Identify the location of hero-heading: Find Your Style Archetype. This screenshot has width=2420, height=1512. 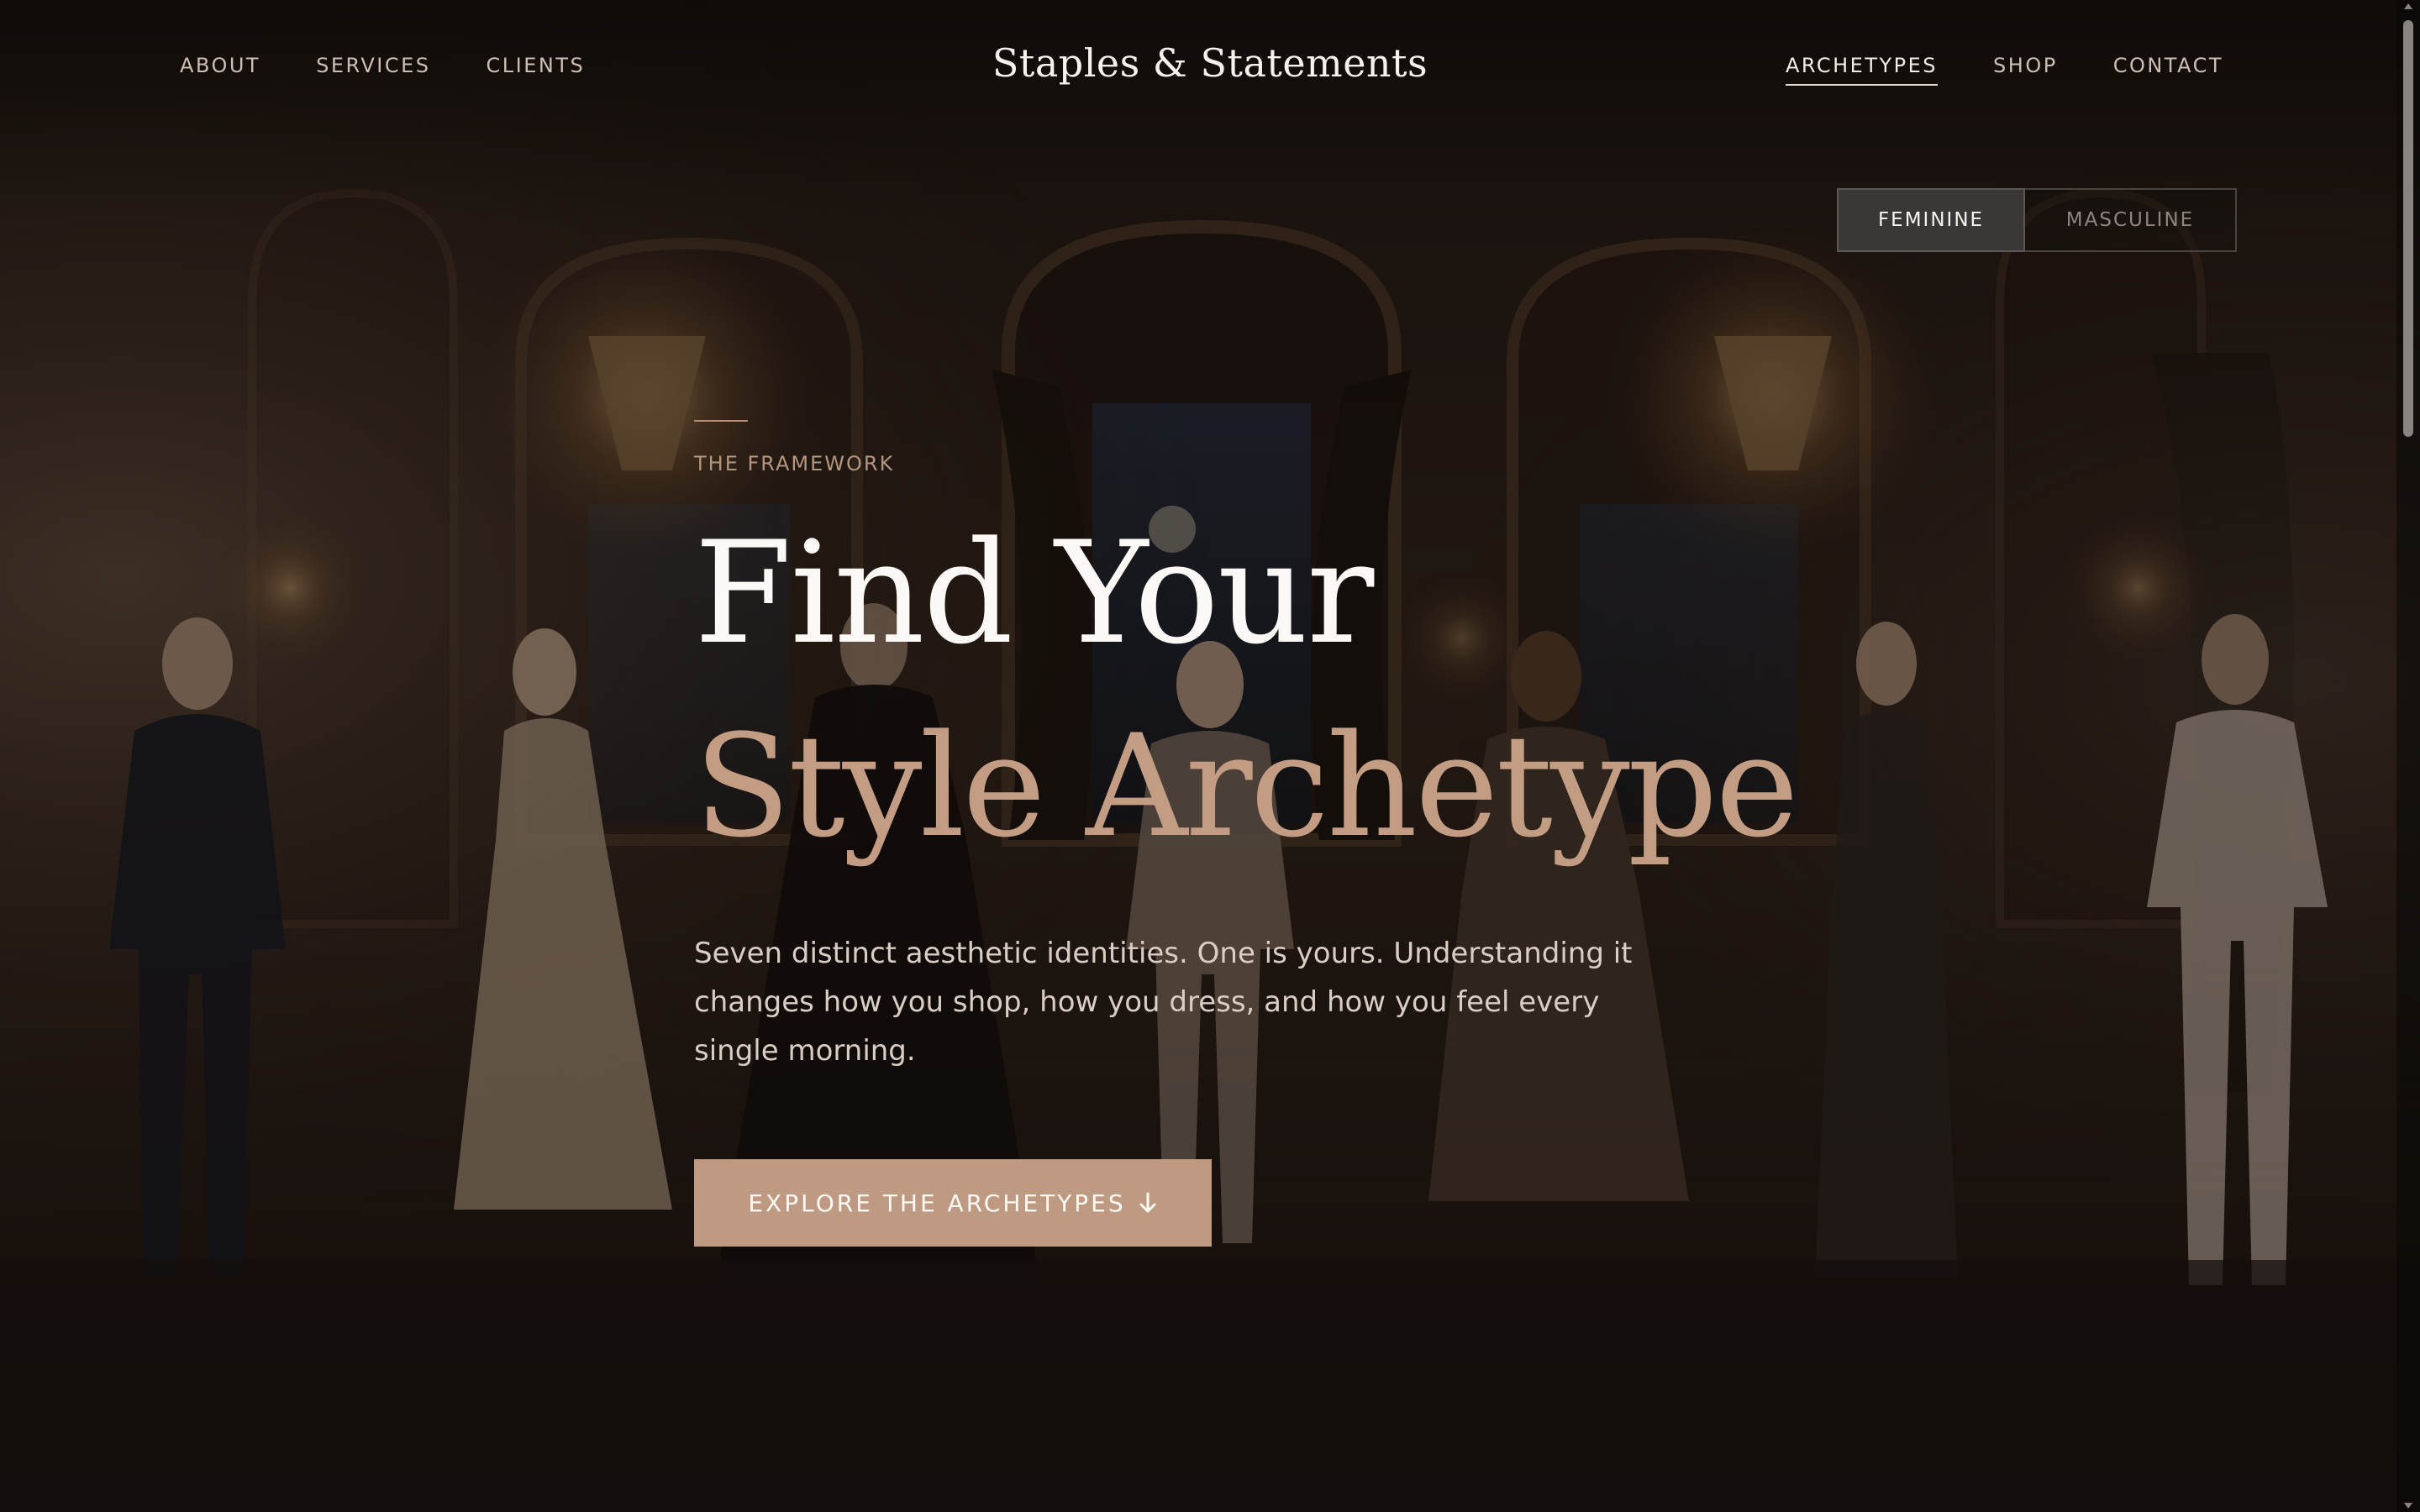
(1246, 690).